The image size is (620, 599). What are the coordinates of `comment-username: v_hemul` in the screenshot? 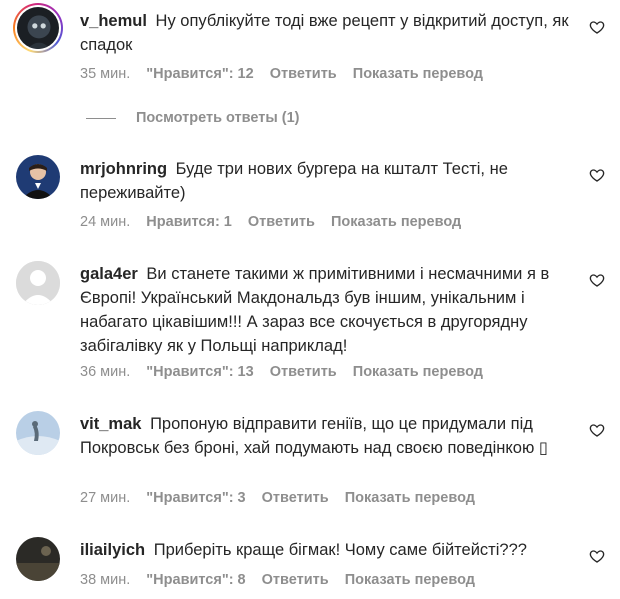 It's located at (113, 21).